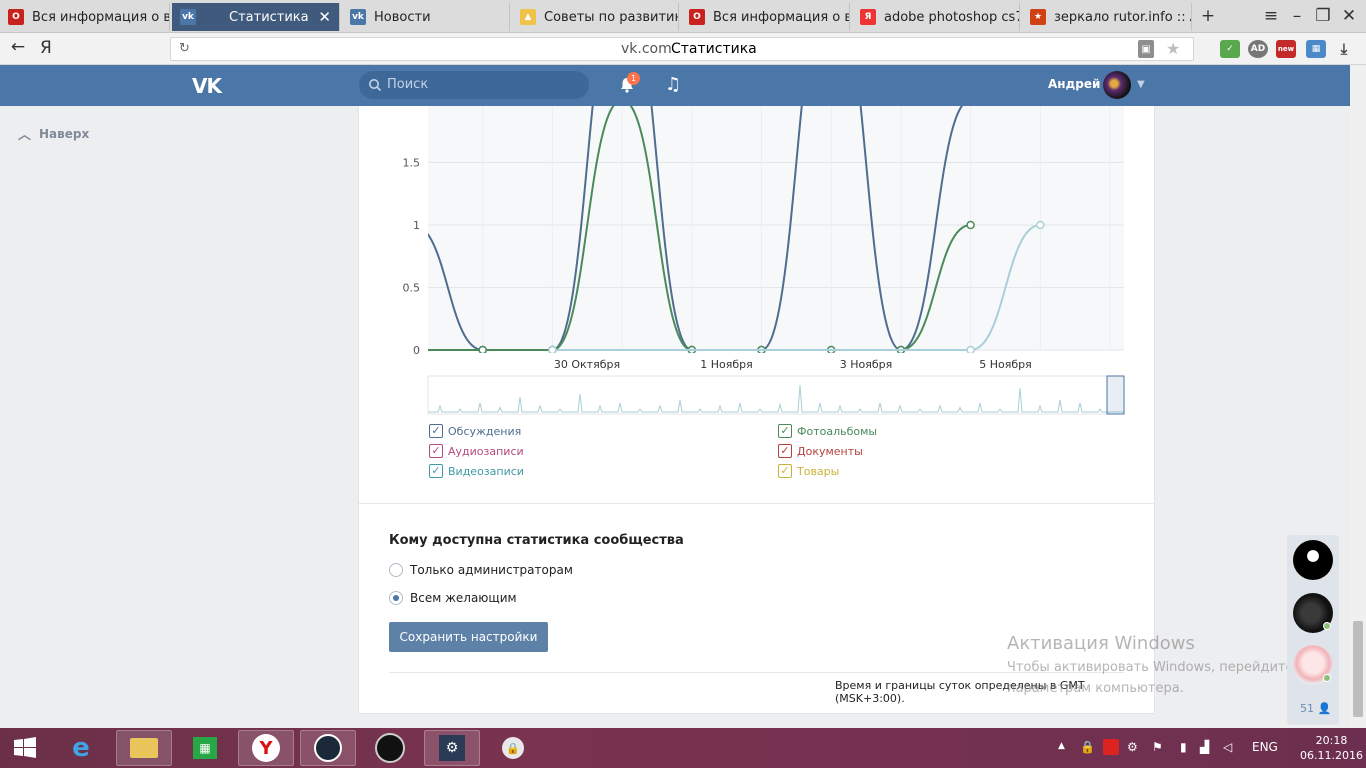 The image size is (1366, 768). I want to click on tray-network-icon: ▟, so click(1204, 747).